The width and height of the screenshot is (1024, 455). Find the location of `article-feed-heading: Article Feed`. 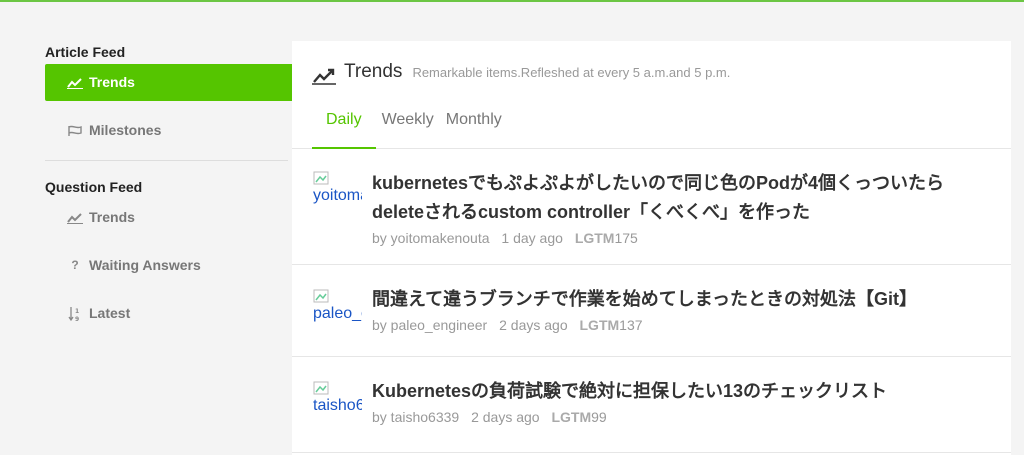

article-feed-heading: Article Feed is located at coordinates (85, 52).